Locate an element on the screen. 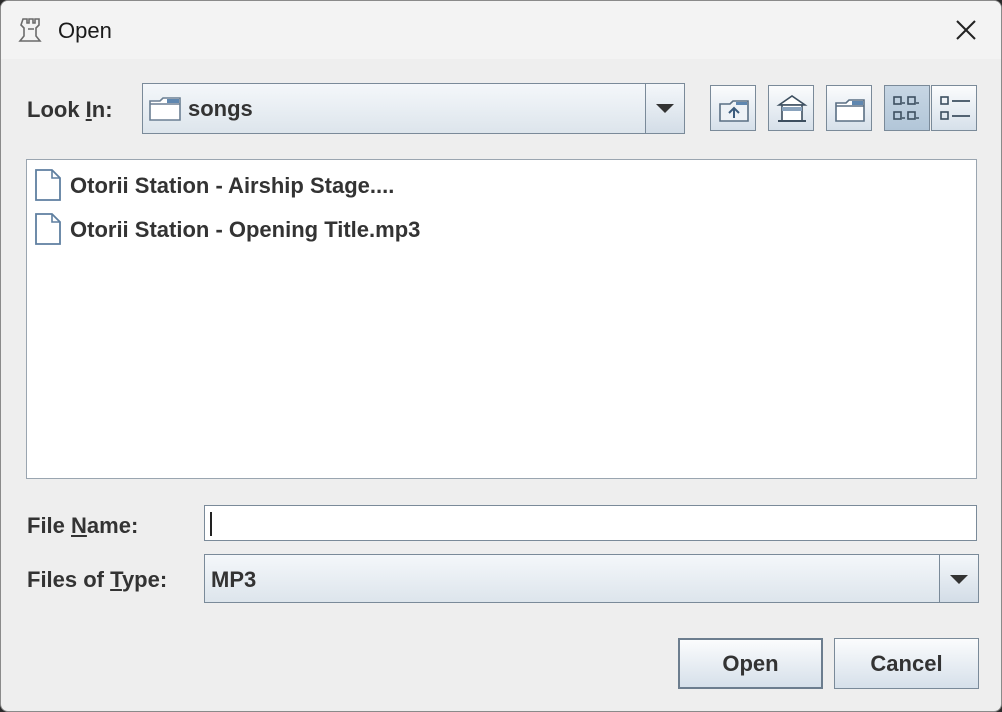 The width and height of the screenshot is (1002, 712). folder-icon is located at coordinates (165, 109).